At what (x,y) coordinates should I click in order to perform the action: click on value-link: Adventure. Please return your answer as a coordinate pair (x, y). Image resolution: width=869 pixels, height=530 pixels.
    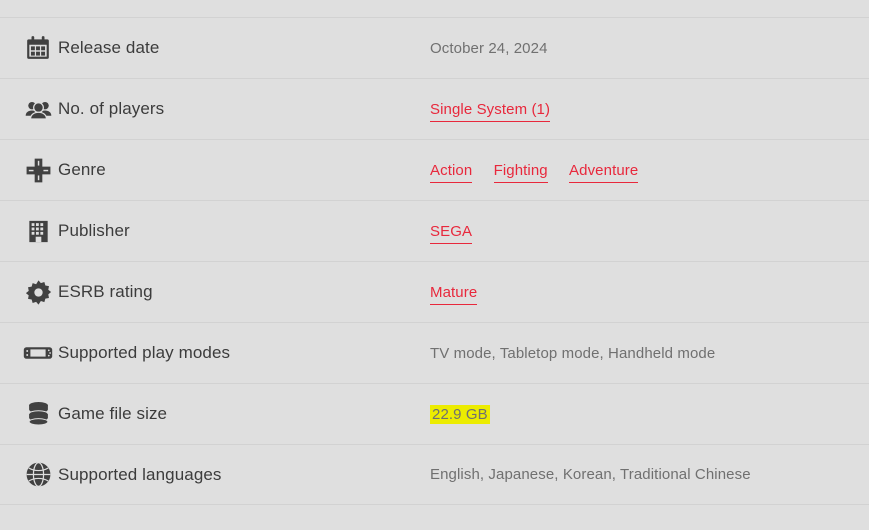
    Looking at the image, I should click on (604, 172).